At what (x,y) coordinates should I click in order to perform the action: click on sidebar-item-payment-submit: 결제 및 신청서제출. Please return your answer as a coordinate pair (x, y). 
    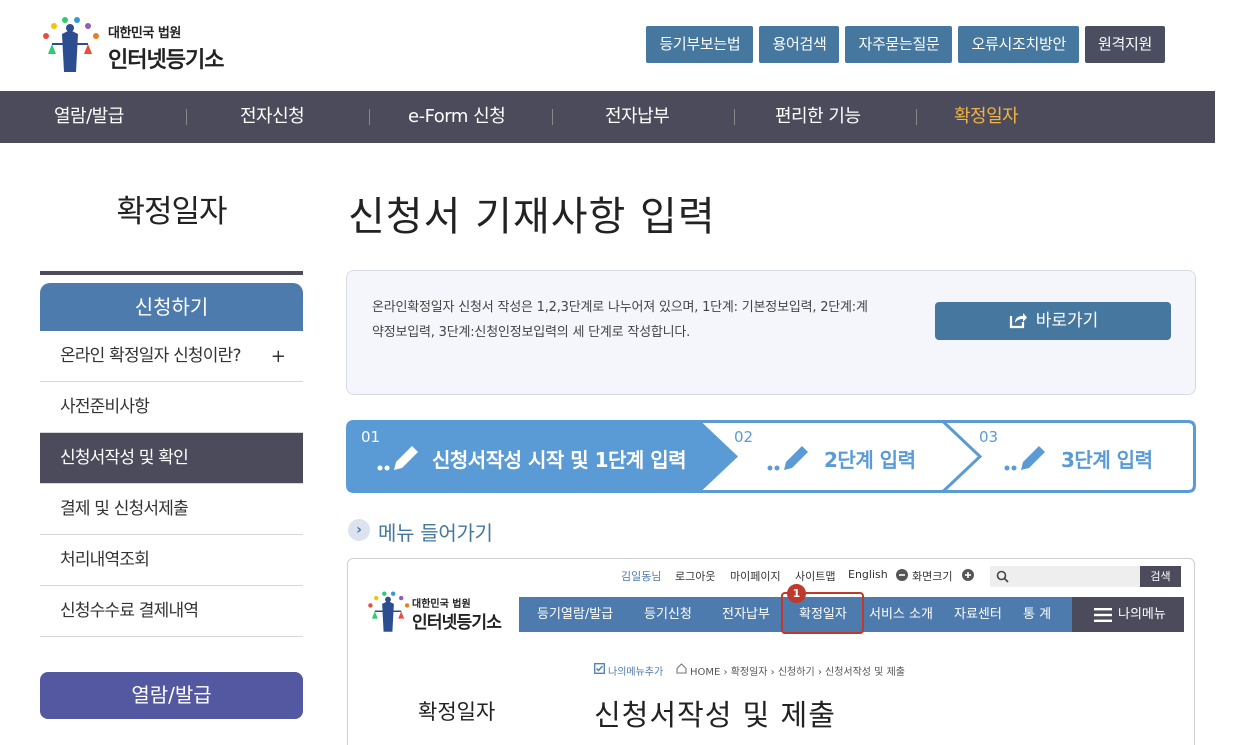
    Looking at the image, I should click on (171, 509).